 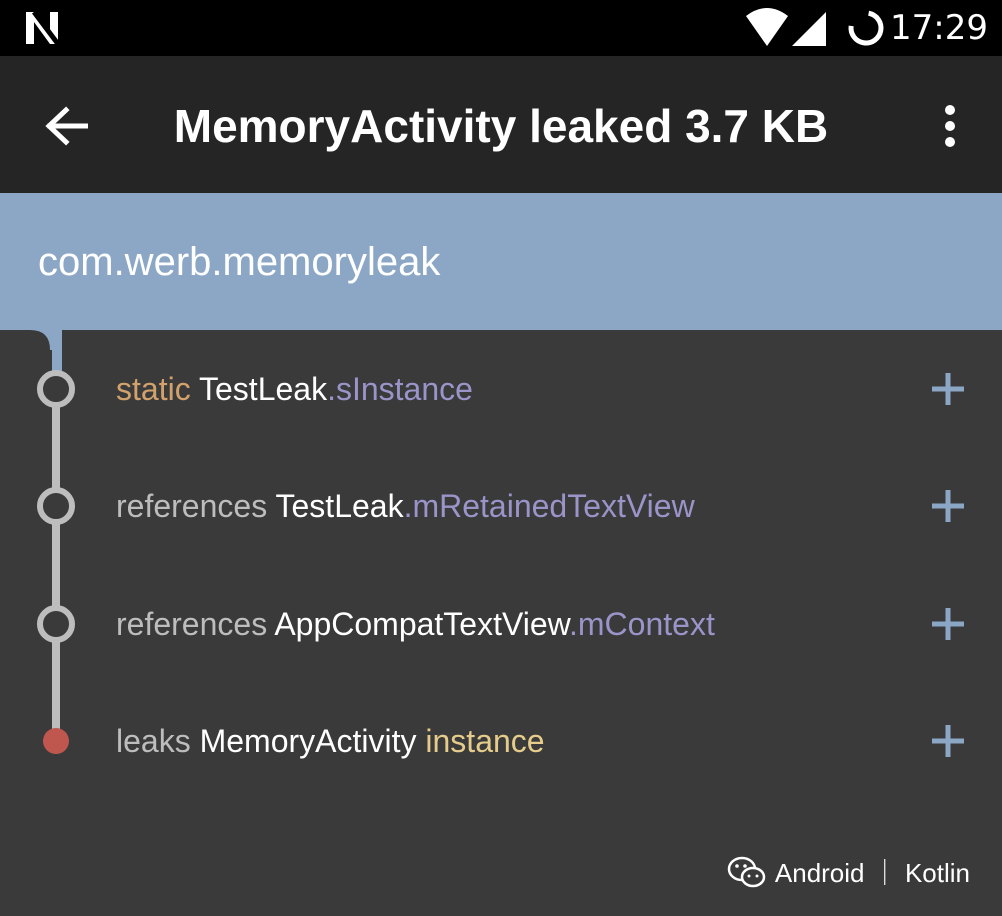 What do you see at coordinates (415, 624) in the screenshot?
I see `trace-row-text: references AppCompatTextView.mContext` at bounding box center [415, 624].